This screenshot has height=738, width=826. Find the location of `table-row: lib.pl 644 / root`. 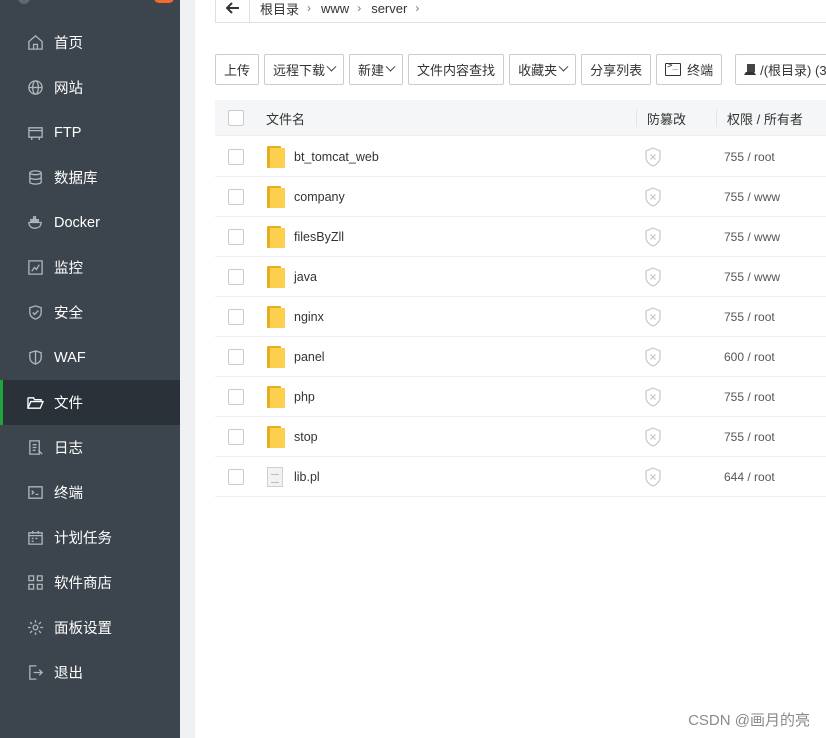

table-row: lib.pl 644 / root is located at coordinates (520, 477).